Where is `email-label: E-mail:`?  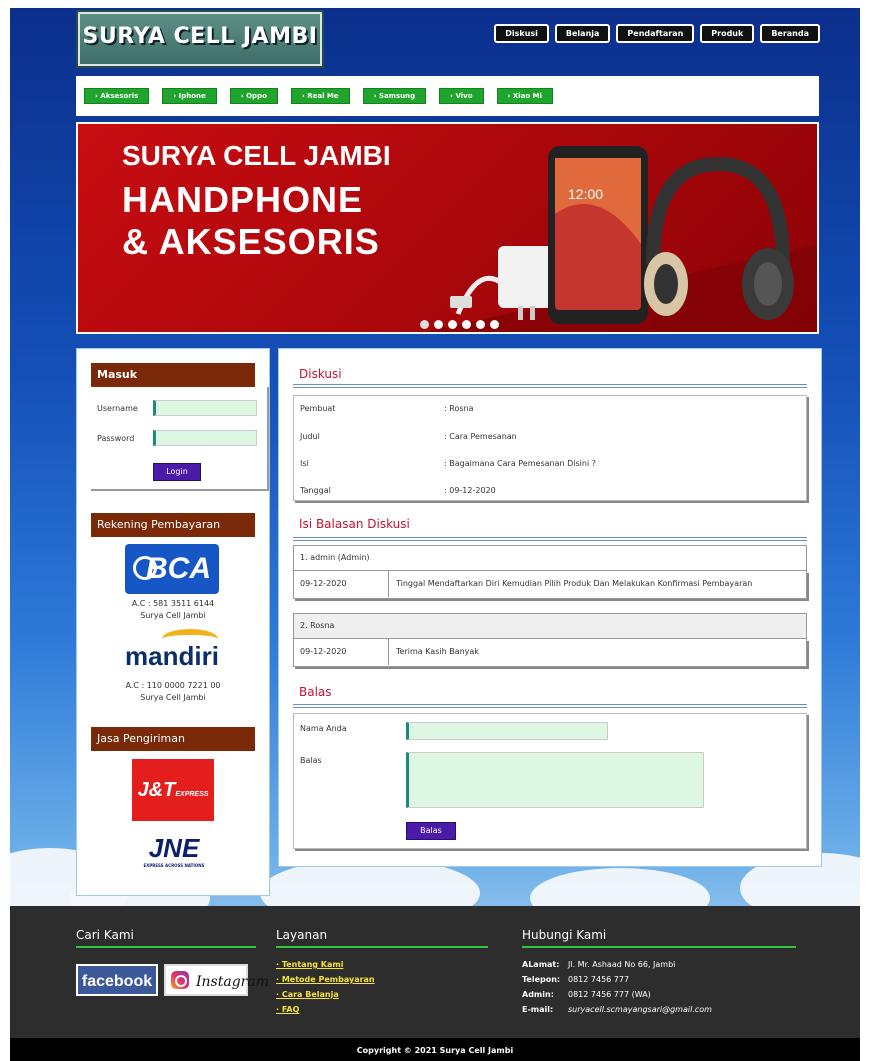 email-label: E-mail: is located at coordinates (538, 1009).